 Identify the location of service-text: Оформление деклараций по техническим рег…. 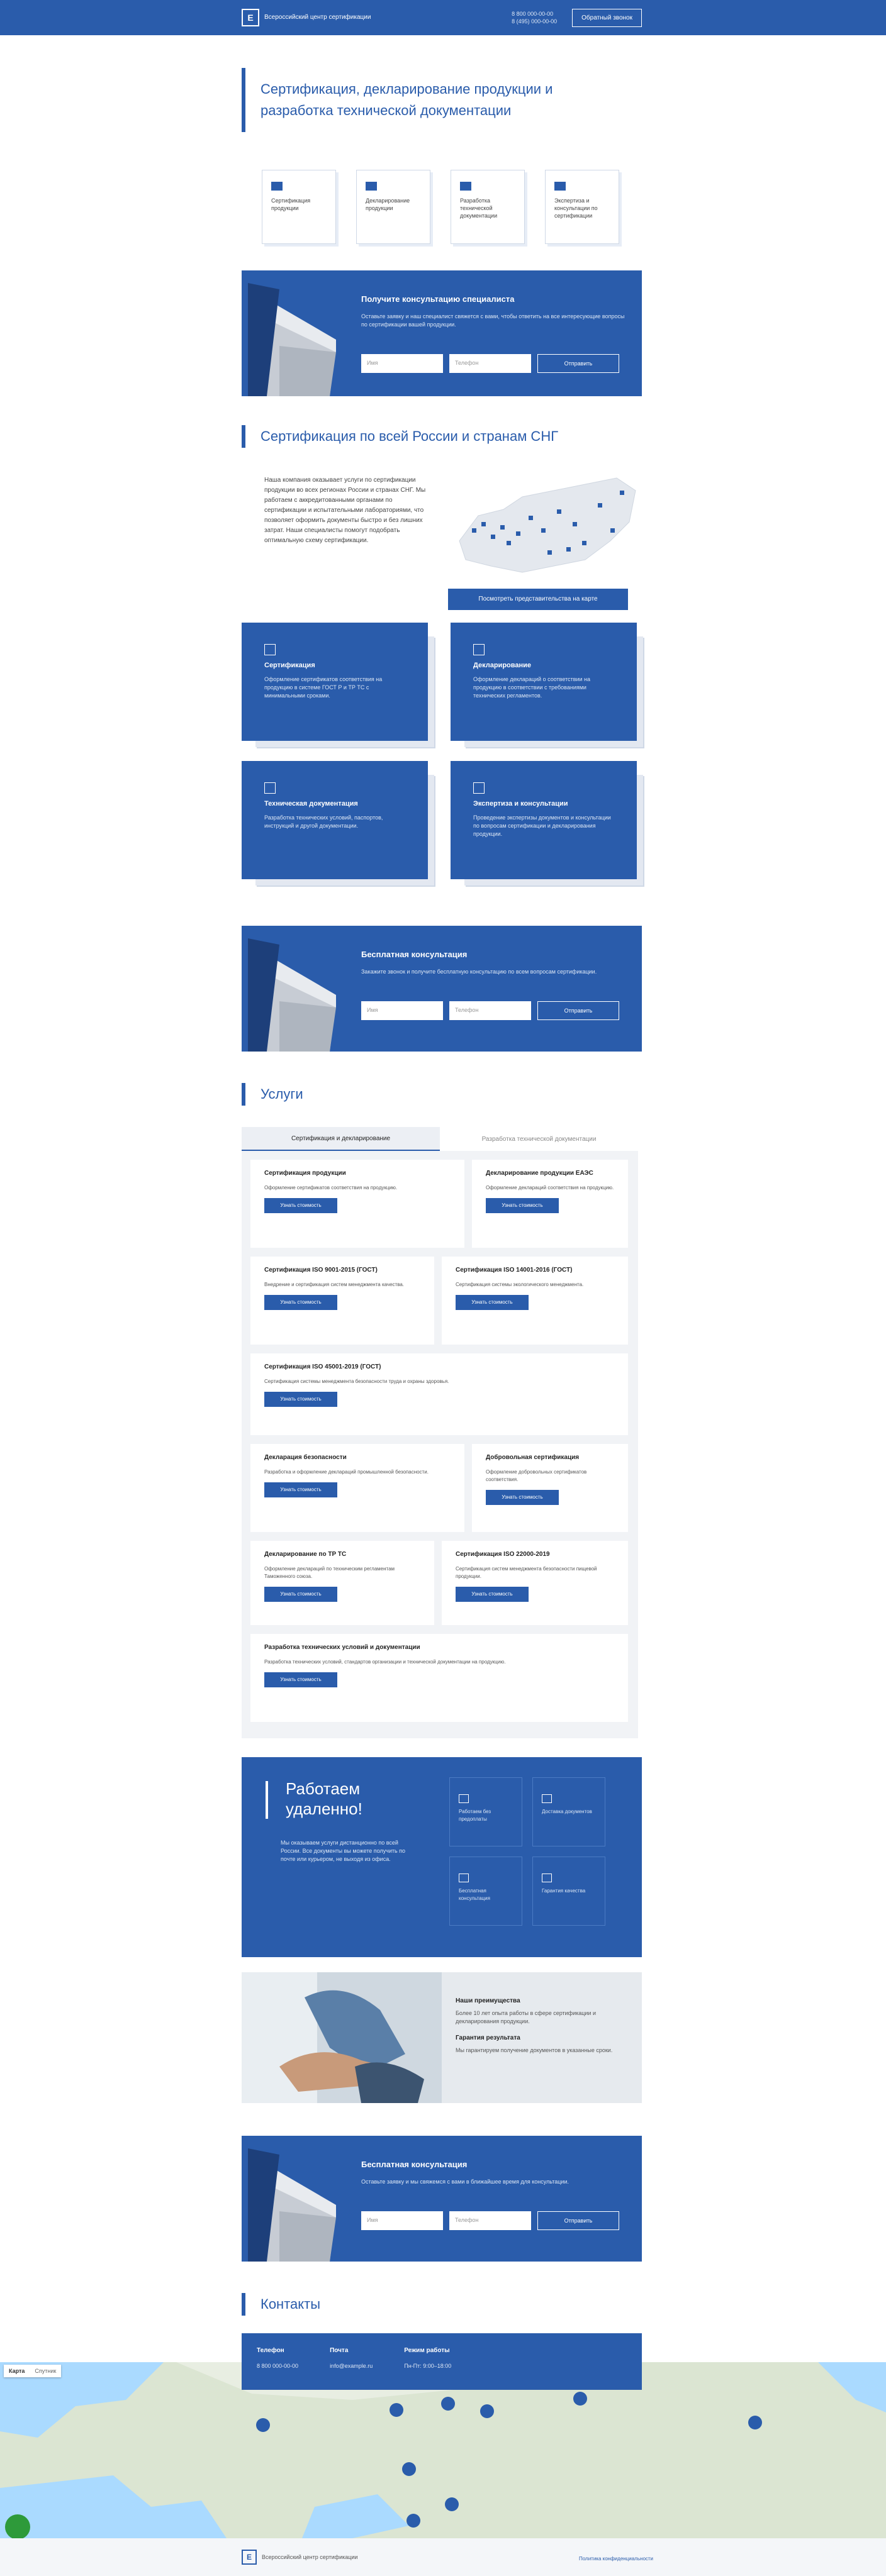
(329, 1572).